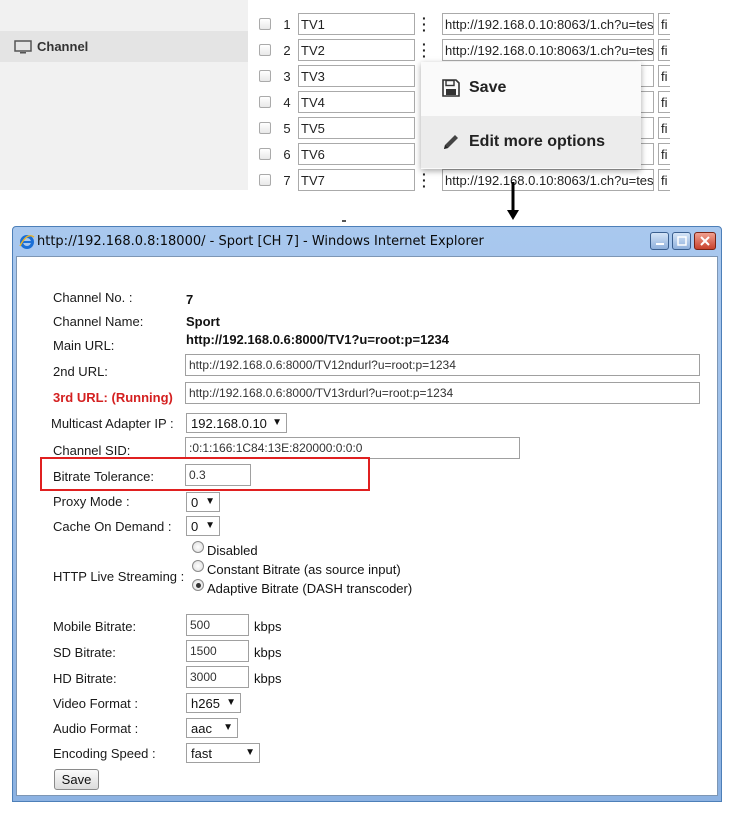 Image resolution: width=736 pixels, height=813 pixels. I want to click on multicast-label: Multicast Adapter IP :, so click(112, 423).